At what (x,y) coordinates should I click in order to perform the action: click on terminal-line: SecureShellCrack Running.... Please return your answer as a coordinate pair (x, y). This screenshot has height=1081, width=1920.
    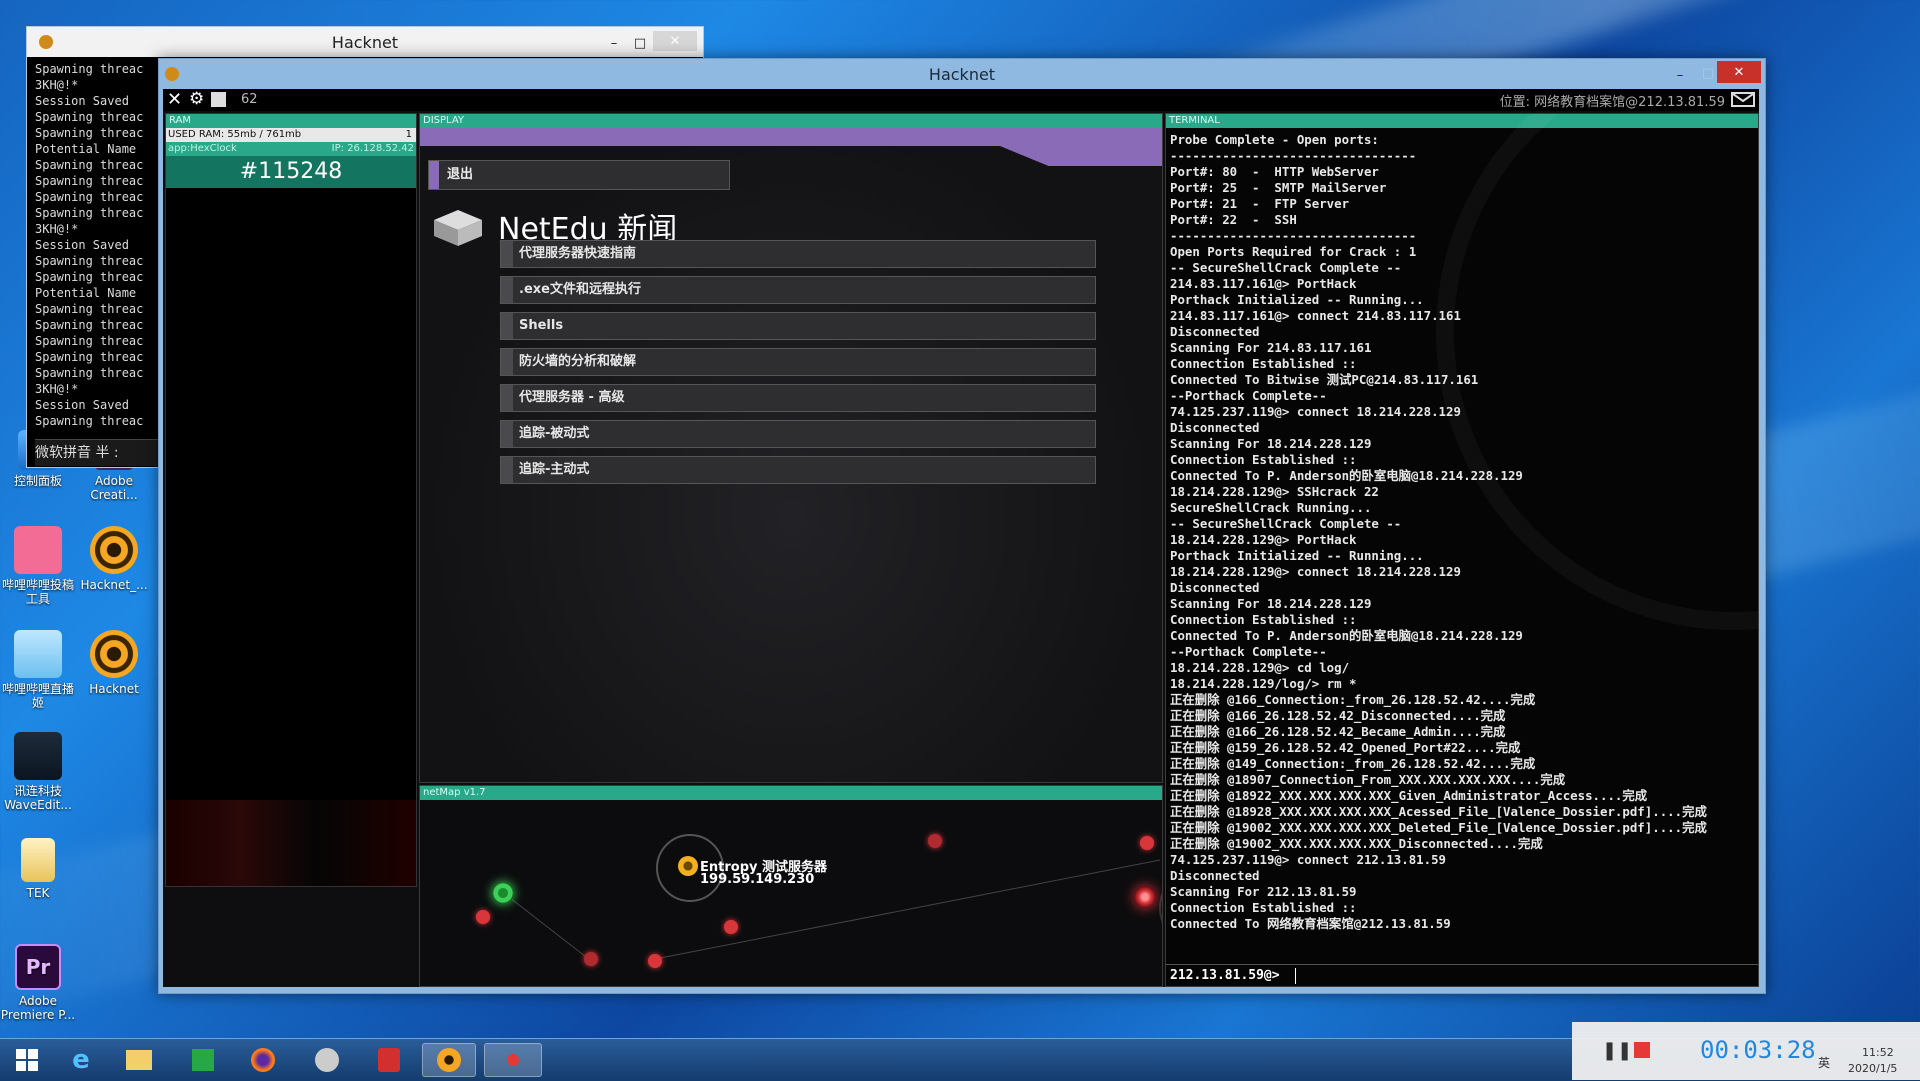
    Looking at the image, I should click on (1271, 507).